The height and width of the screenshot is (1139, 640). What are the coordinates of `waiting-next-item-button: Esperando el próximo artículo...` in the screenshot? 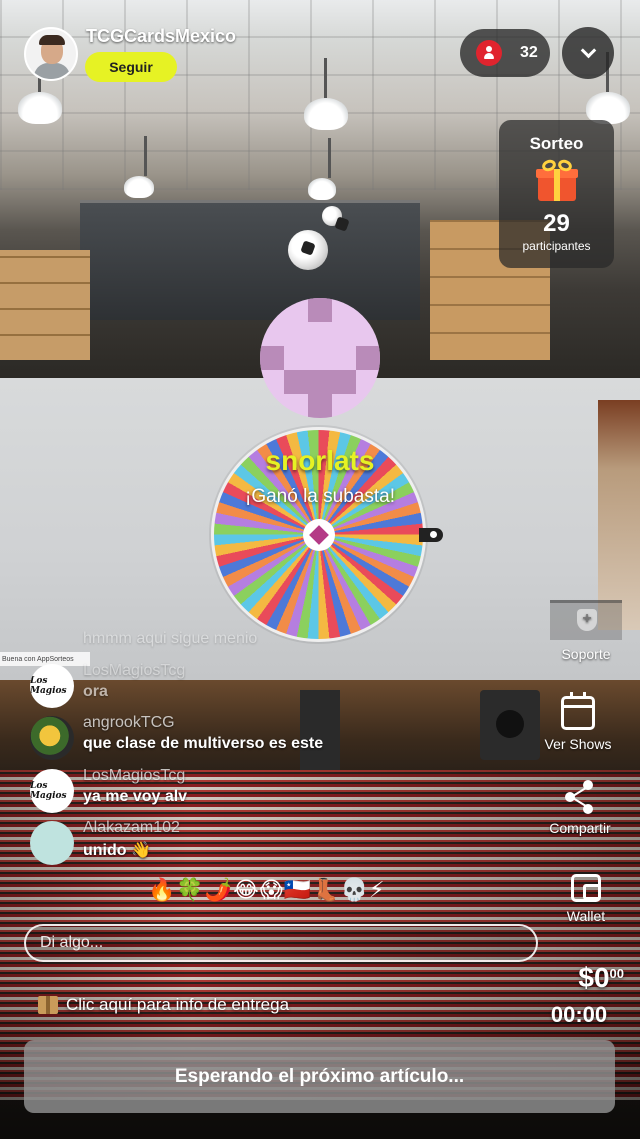 It's located at (319, 1076).